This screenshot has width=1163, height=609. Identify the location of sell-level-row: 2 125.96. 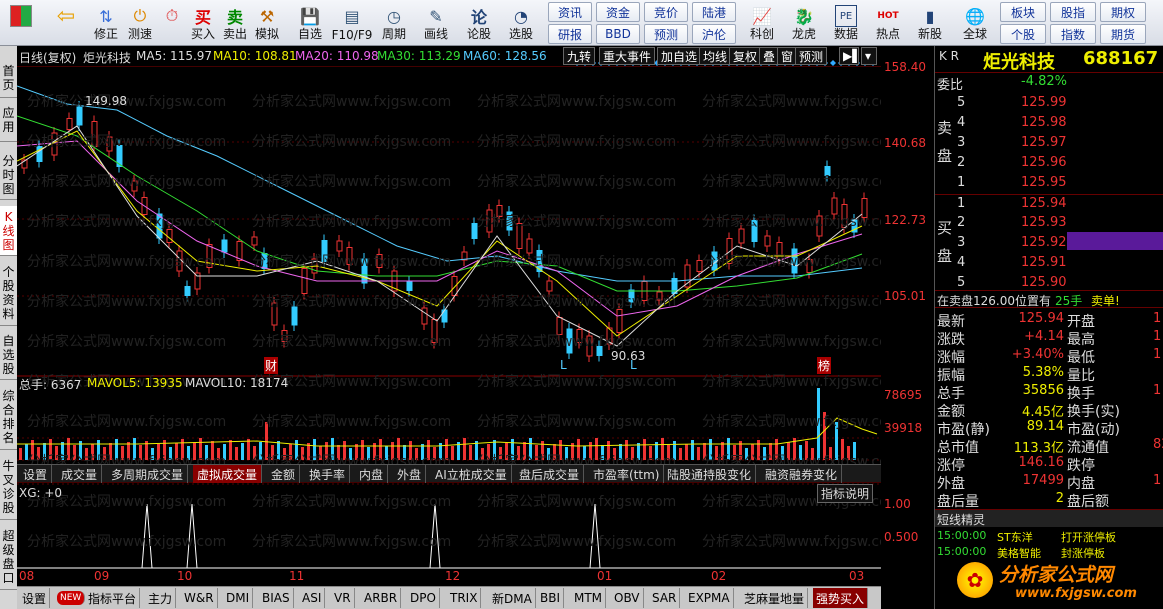
(1049, 164).